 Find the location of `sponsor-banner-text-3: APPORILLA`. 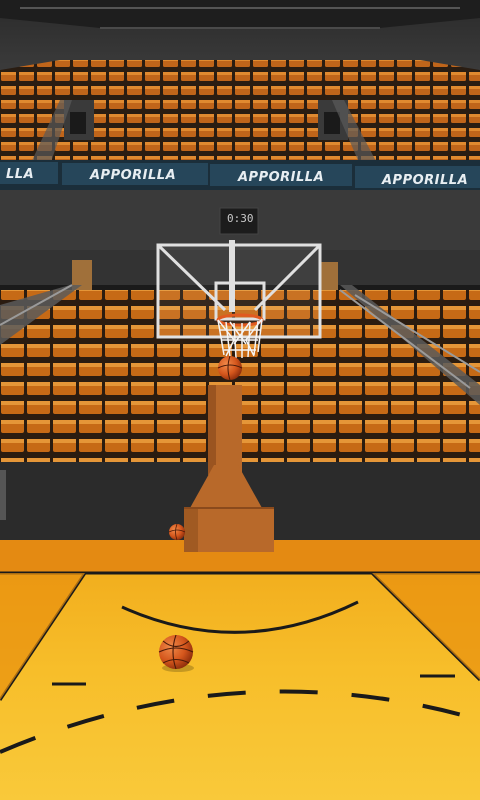

sponsor-banner-text-3: APPORILLA is located at coordinates (424, 180).